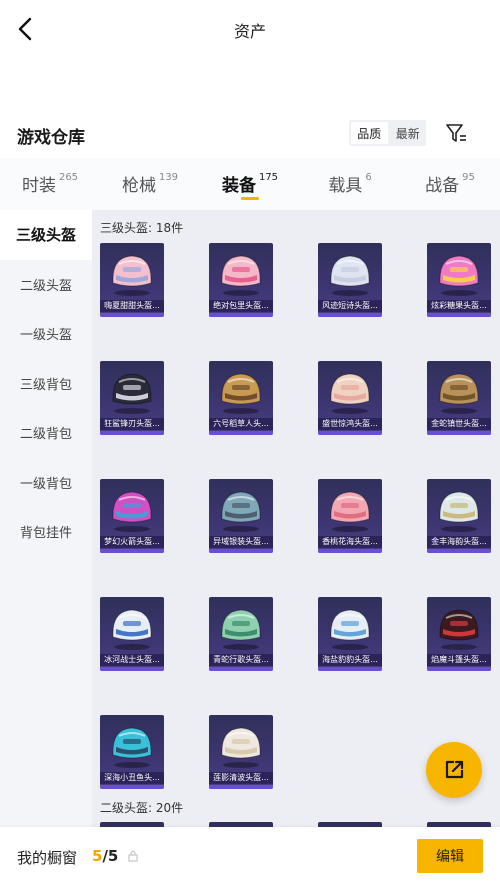  I want to click on showcase-bar: 我的橱窗 5/5 编辑, so click(250, 856).